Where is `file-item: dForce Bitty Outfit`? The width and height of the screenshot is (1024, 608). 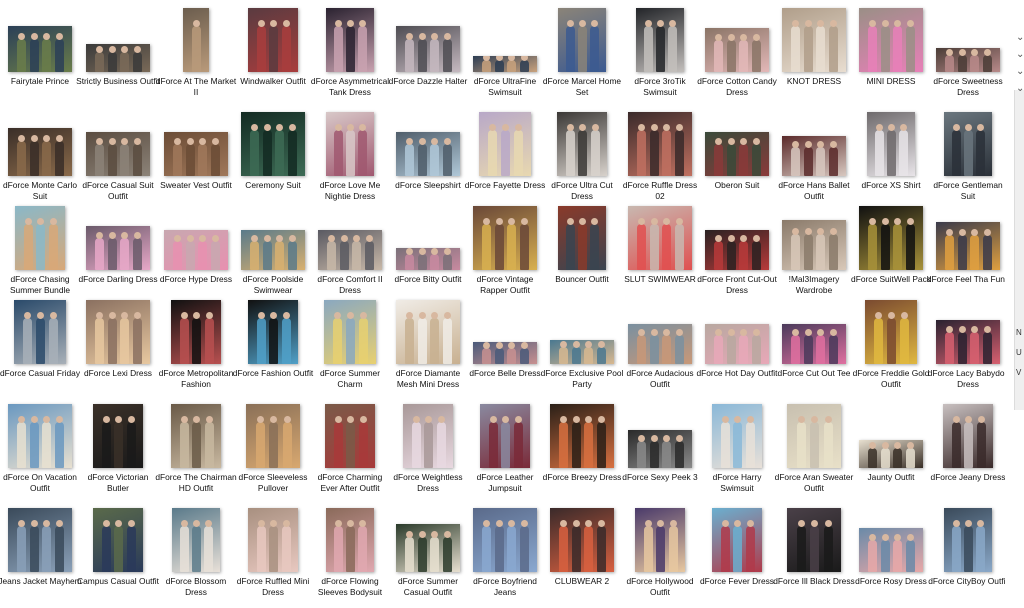
file-item: dForce Bitty Outfit is located at coordinates (428, 256).